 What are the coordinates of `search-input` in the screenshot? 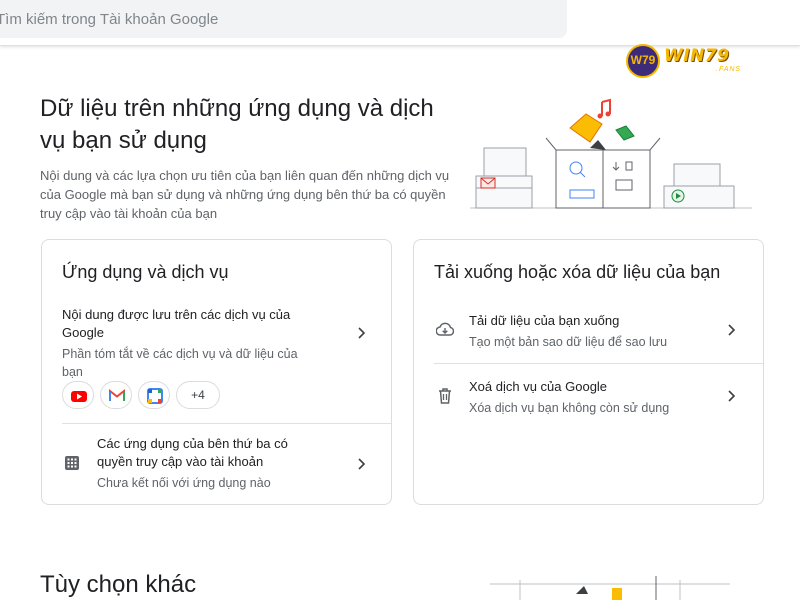 It's located at (283, 19).